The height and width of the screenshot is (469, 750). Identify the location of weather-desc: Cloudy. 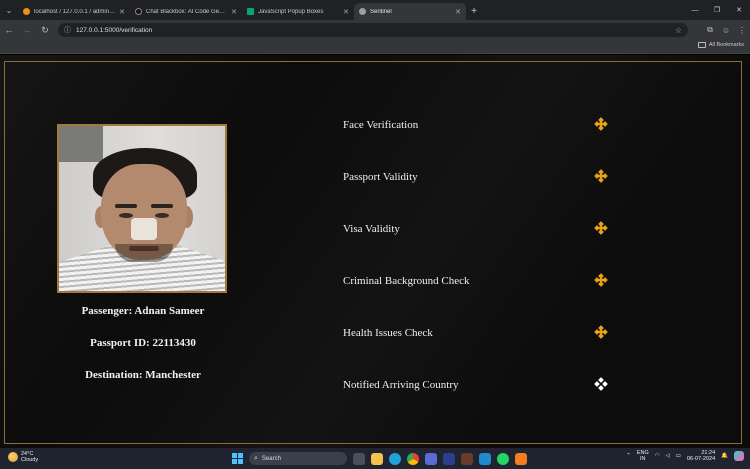
(30, 460).